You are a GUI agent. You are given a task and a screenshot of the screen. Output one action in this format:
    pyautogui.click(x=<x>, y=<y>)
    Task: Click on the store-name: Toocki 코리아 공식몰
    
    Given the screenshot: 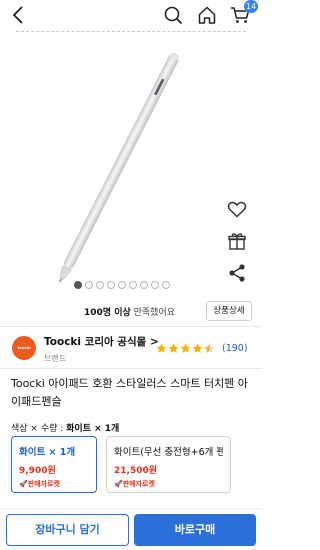 What is the action you would take?
    pyautogui.click(x=95, y=342)
    